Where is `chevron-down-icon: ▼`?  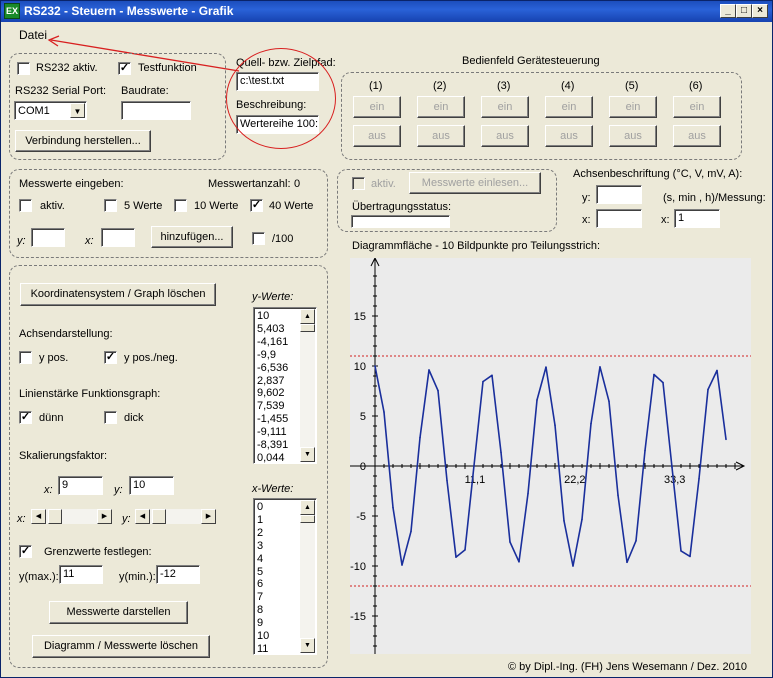
chevron-down-icon: ▼ is located at coordinates (77, 110).